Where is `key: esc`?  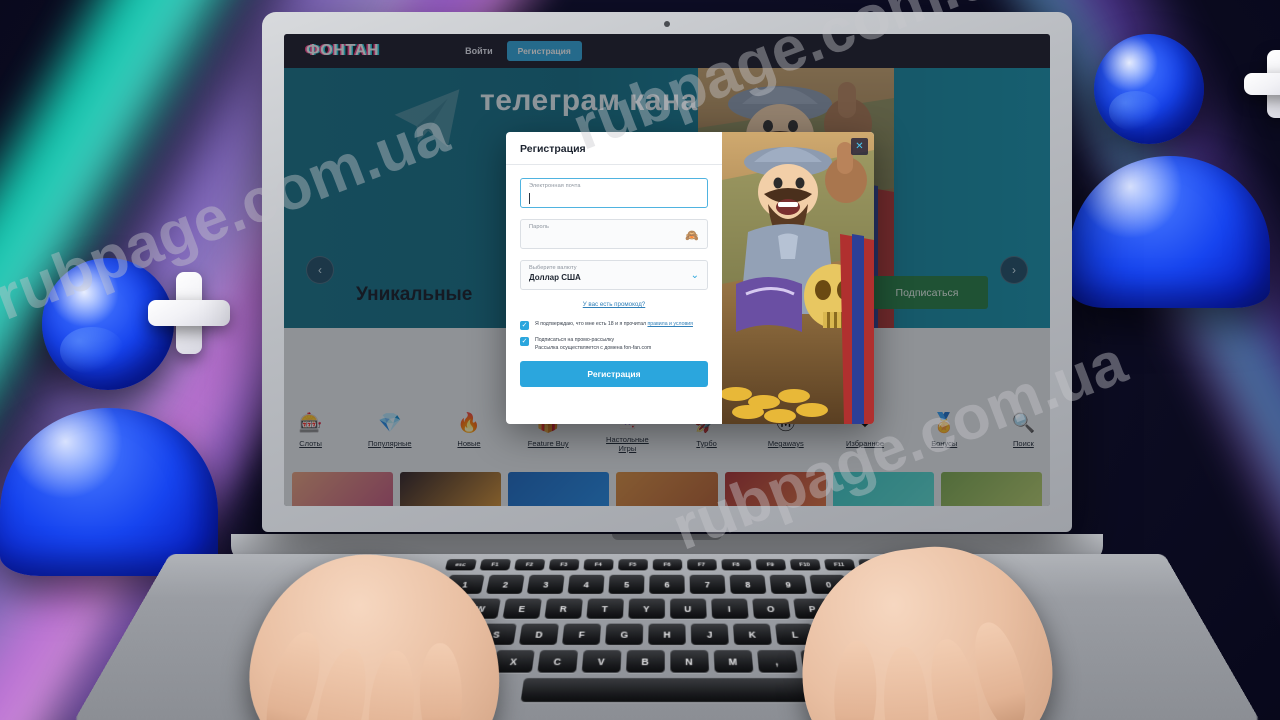 key: esc is located at coordinates (460, 565).